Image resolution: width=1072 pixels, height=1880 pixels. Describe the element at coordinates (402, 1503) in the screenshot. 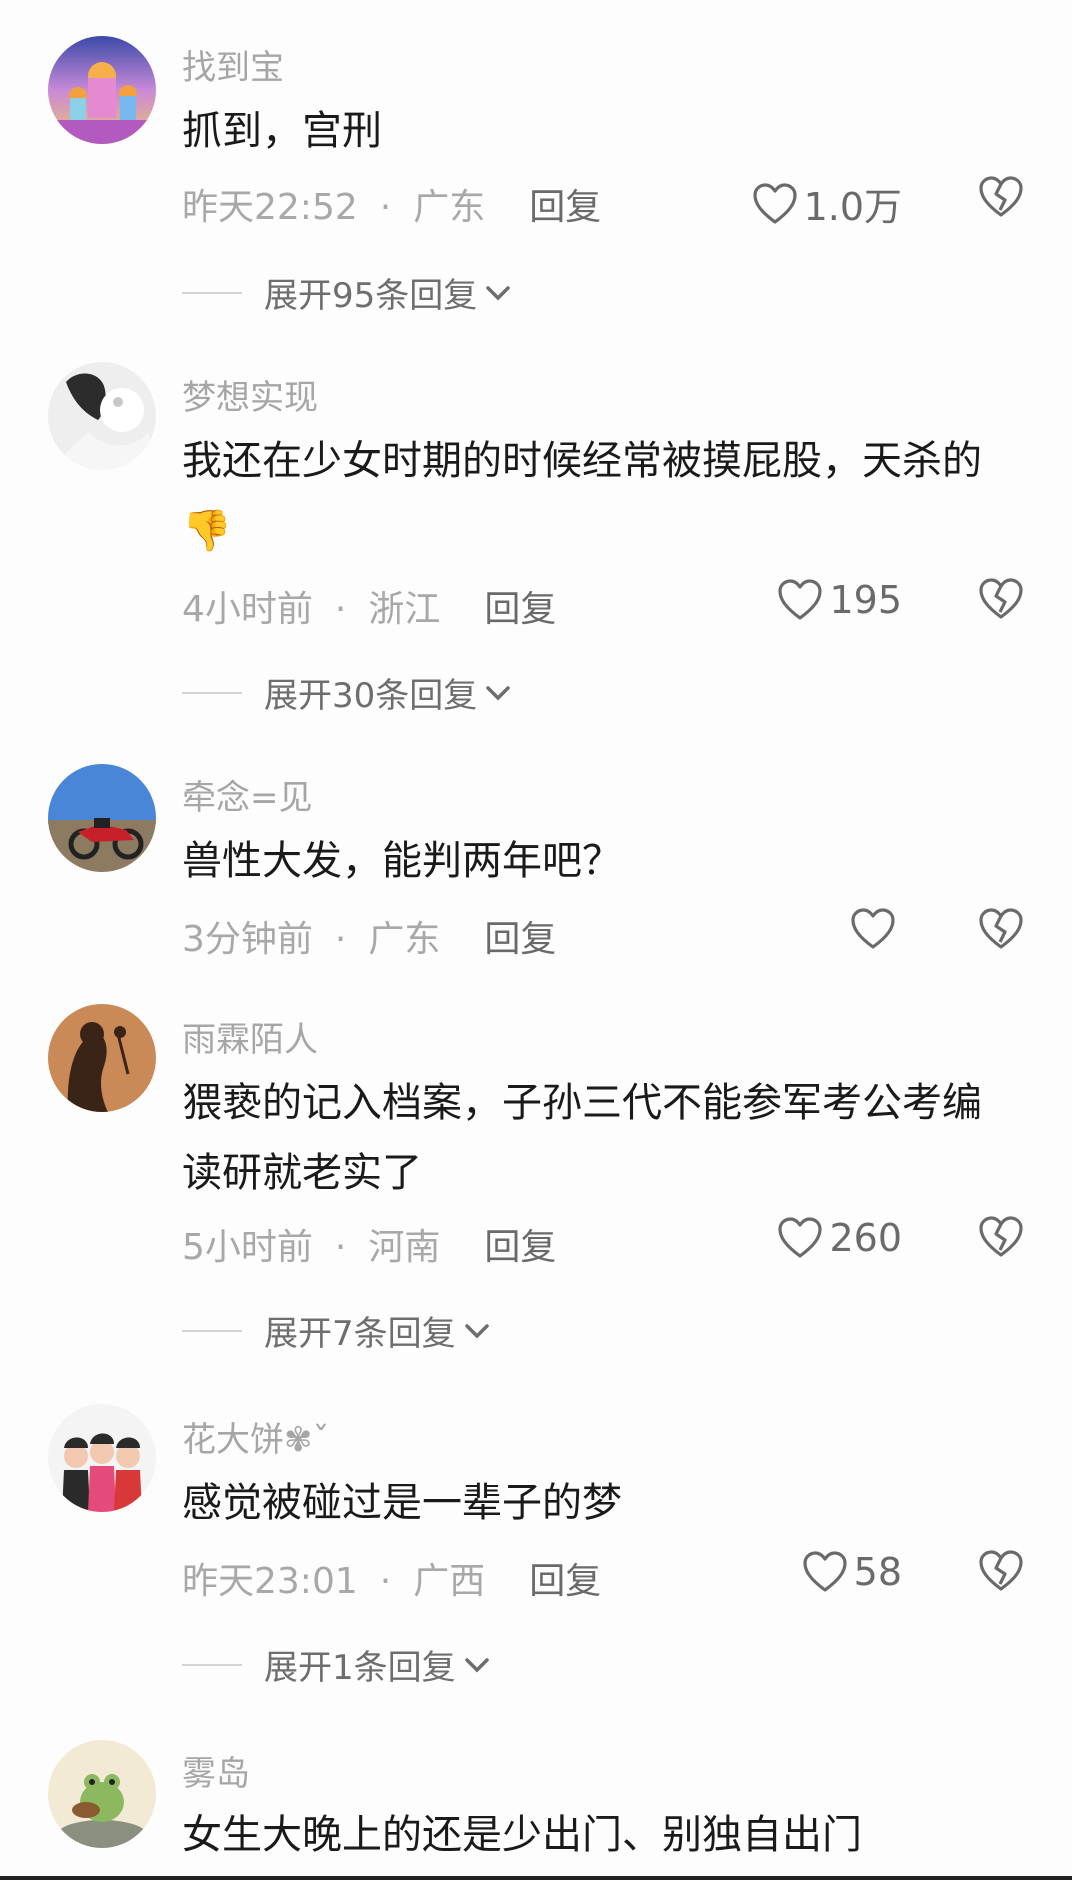

I see `comment-text: 感觉被碰过是一辈子的梦` at that location.